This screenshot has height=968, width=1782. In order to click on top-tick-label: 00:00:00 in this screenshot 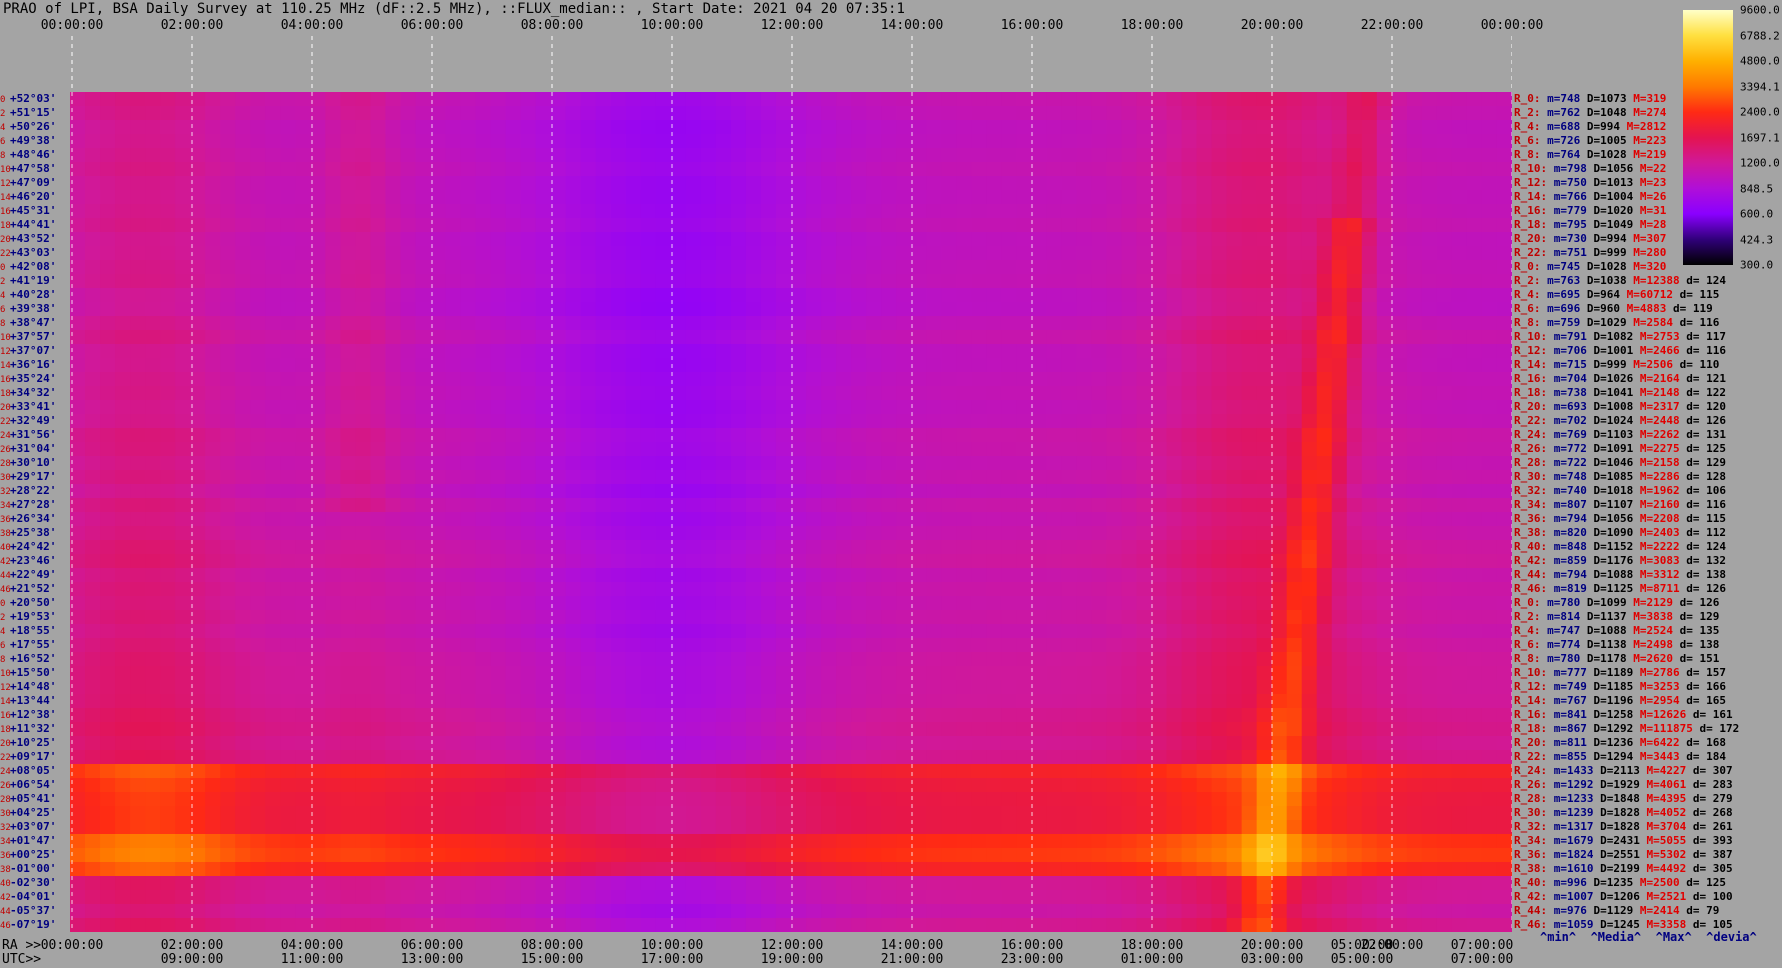, I will do `click(72, 25)`.